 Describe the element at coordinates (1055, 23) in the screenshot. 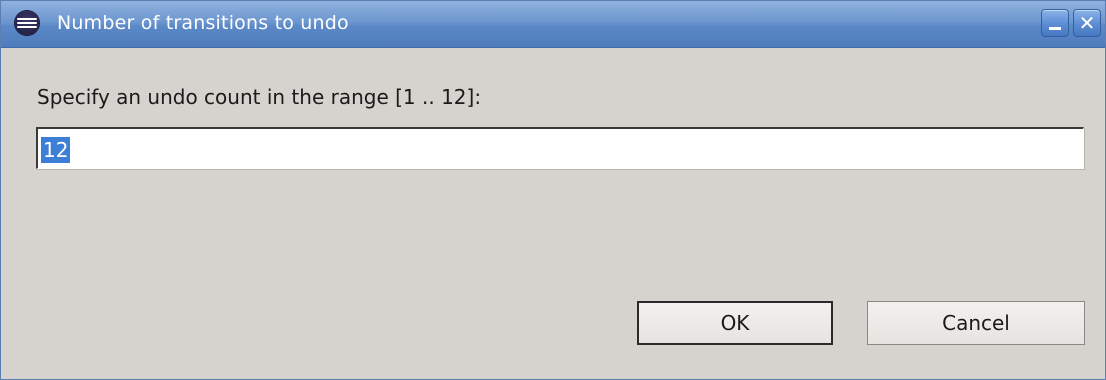

I see `minimize-button` at that location.